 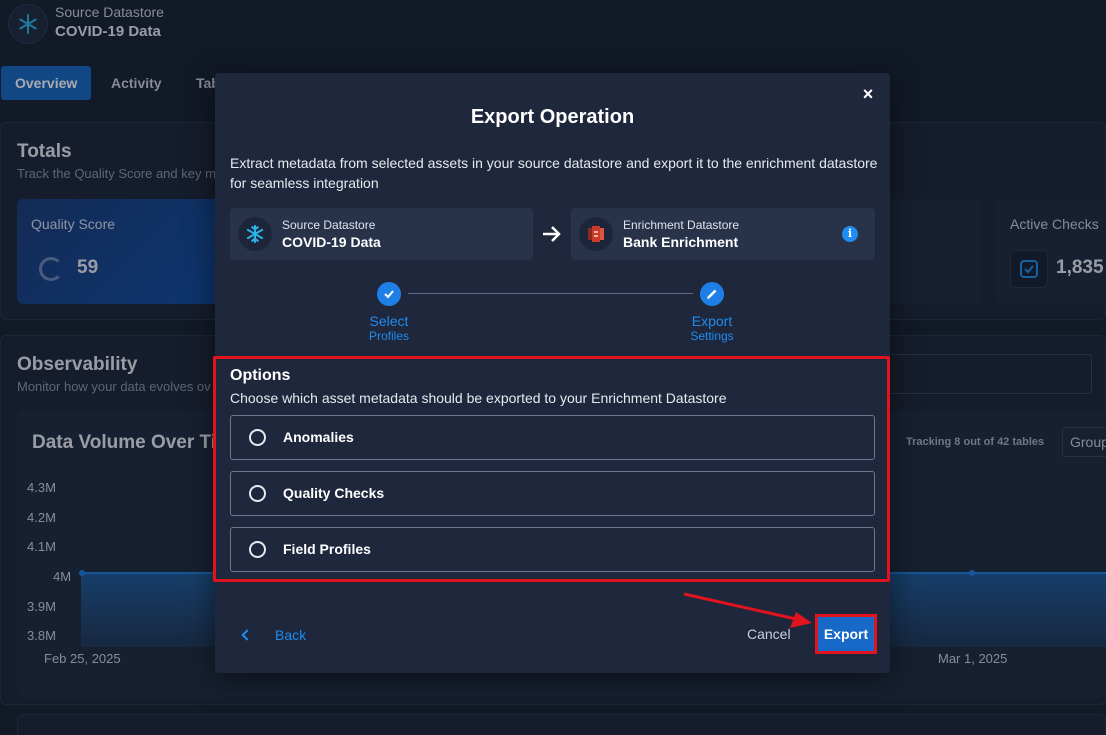 I want to click on redshift-icon, so click(x=596, y=234).